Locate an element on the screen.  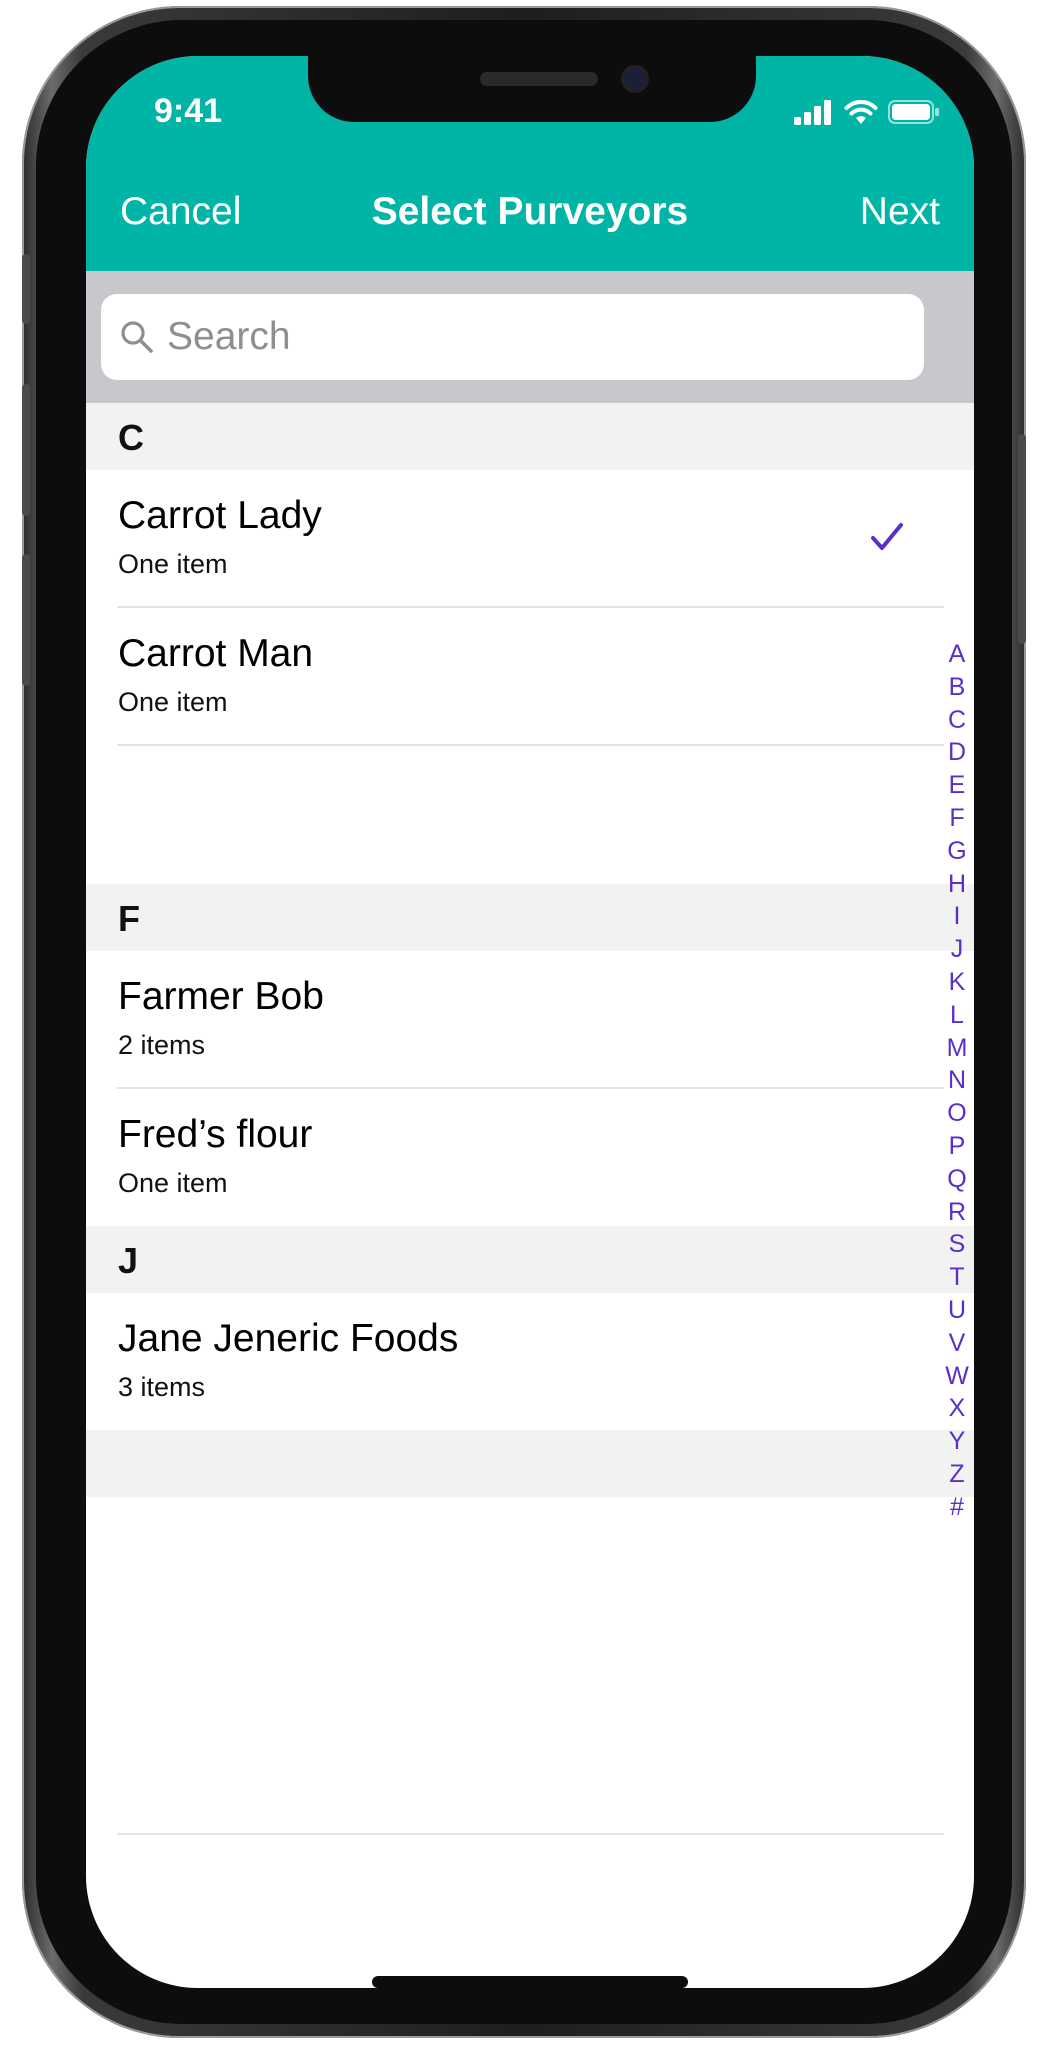
index-letter-q: Q is located at coordinates (956, 1179).